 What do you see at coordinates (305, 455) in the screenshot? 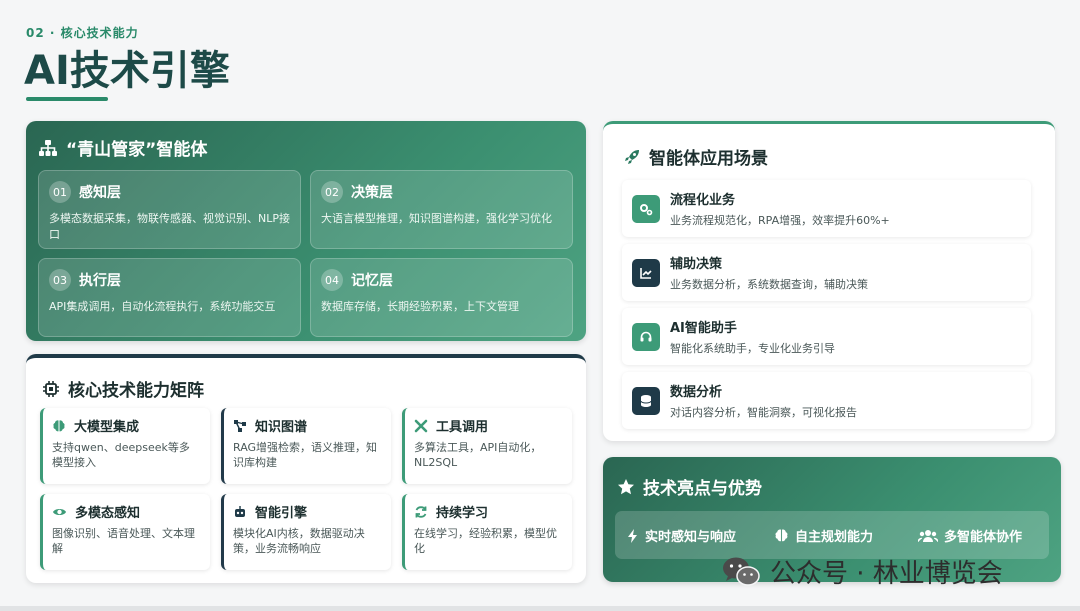
I see `capability-desc: RAG增强检索，语义推理，知识库构建` at bounding box center [305, 455].